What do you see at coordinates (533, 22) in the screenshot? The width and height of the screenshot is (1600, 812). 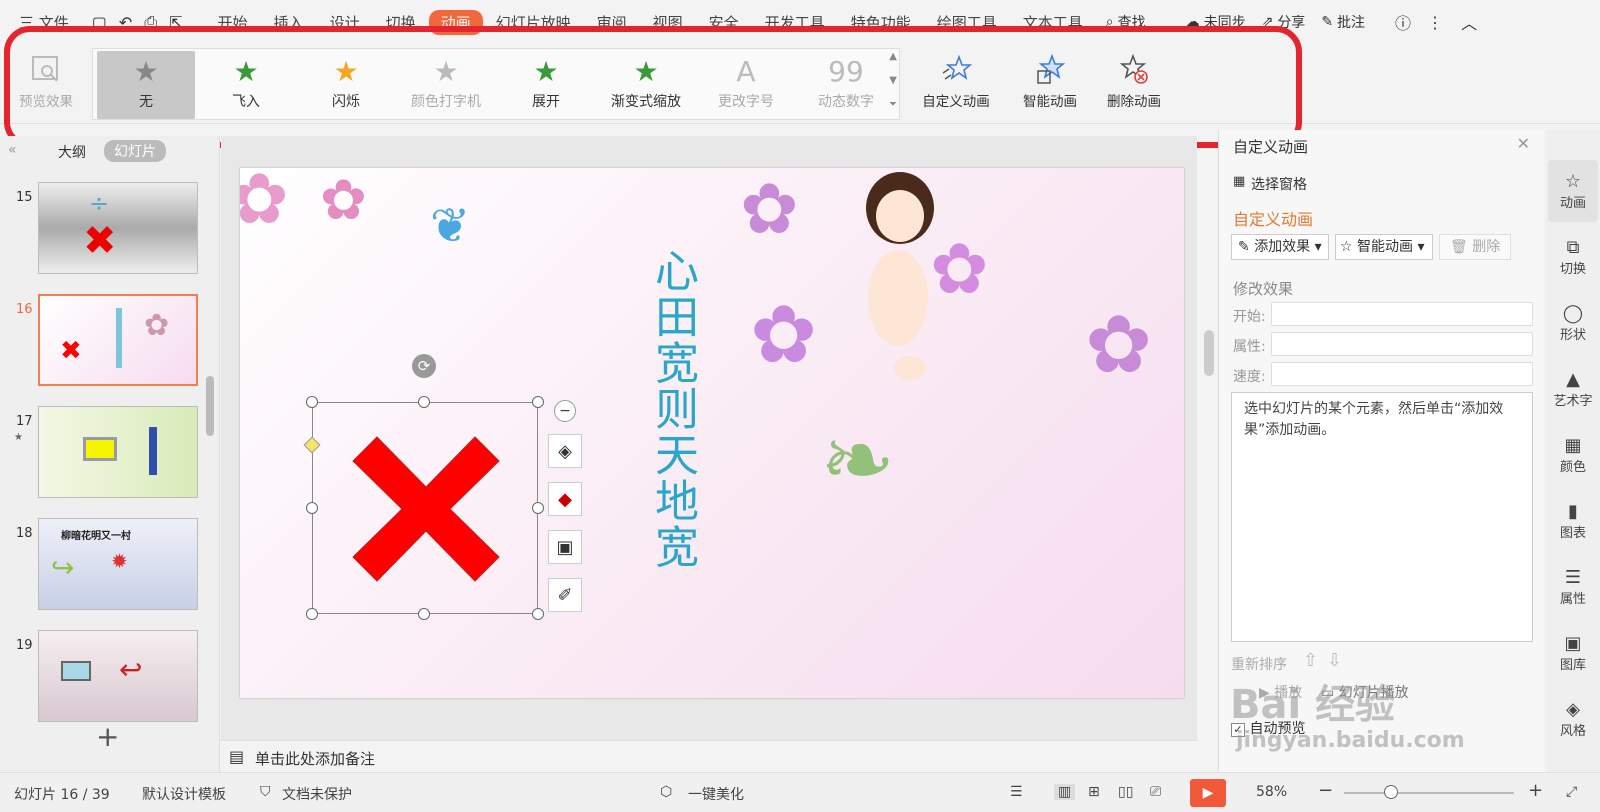 I see `menu-slideshow: 幻灯片放映` at bounding box center [533, 22].